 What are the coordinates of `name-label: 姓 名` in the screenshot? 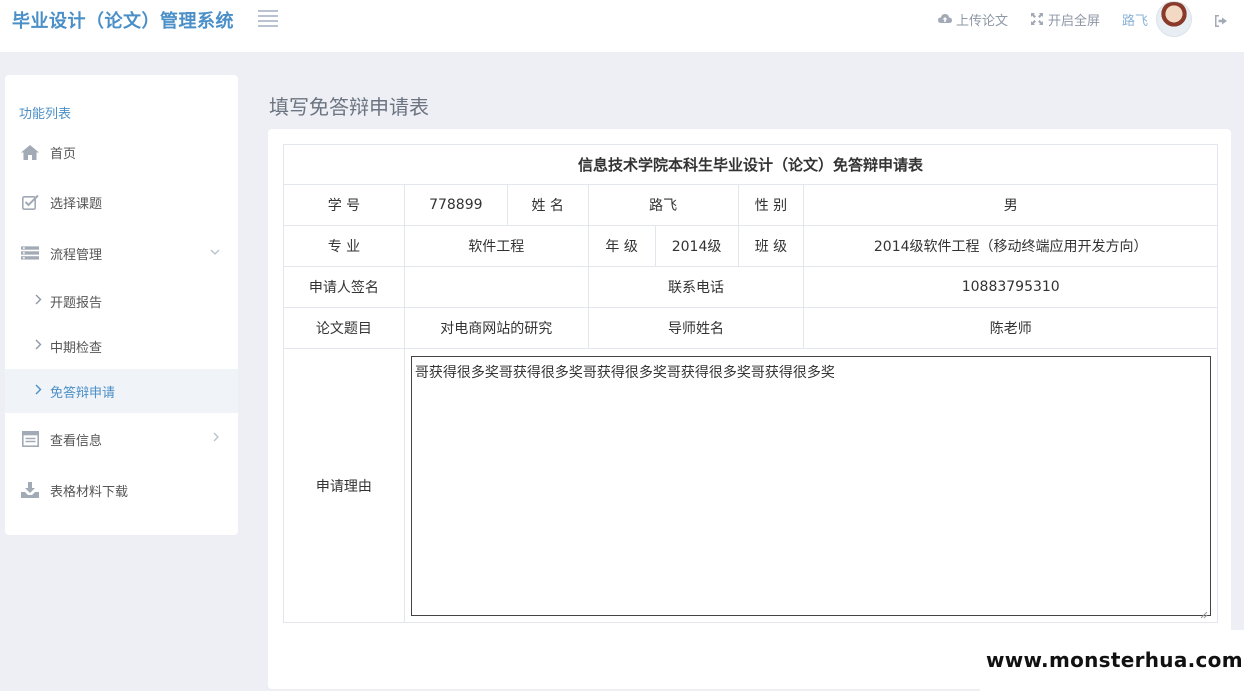 It's located at (547, 205).